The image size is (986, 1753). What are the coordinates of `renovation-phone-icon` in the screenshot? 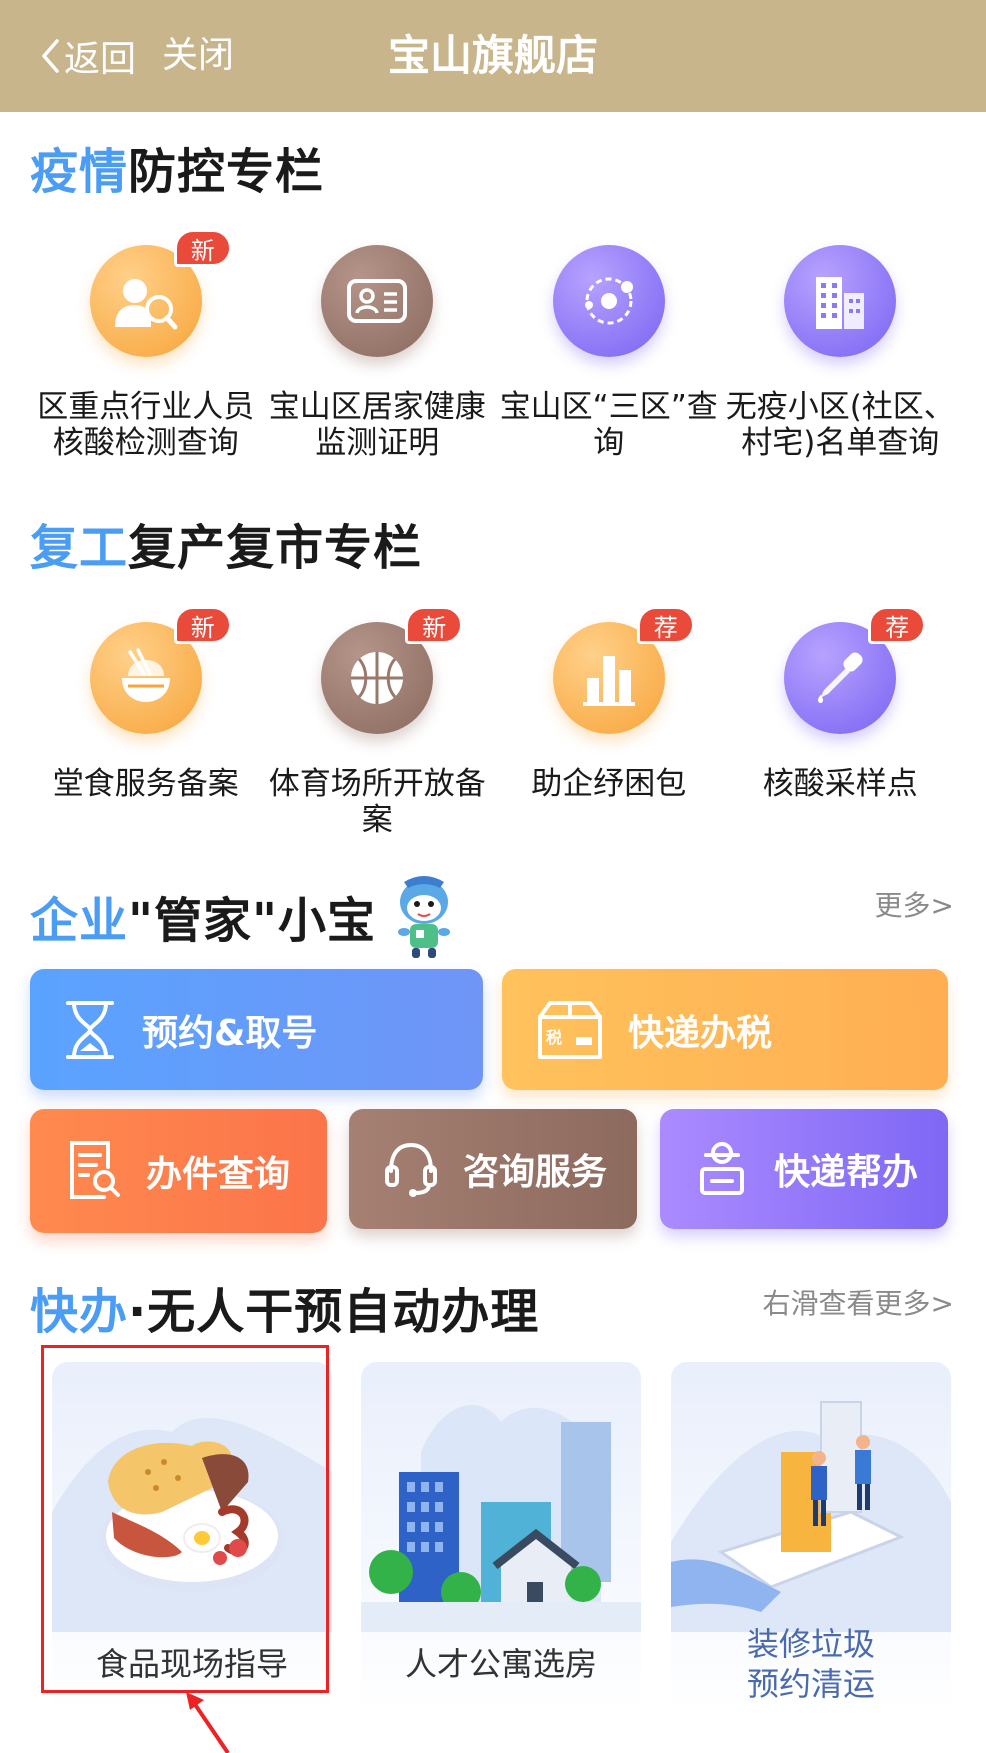 It's located at (811, 1516).